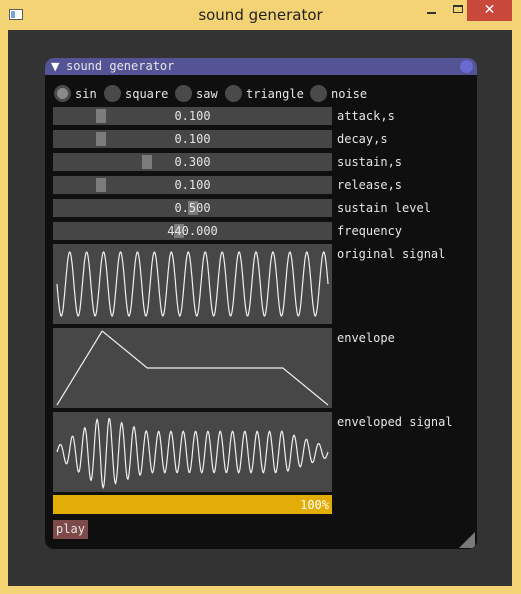 The height and width of the screenshot is (594, 521). I want to click on radio-label-sin: sin, so click(86, 94).